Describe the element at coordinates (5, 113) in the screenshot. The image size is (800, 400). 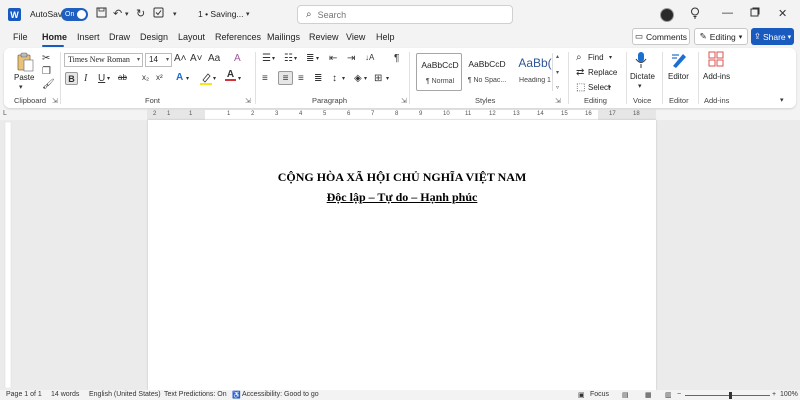
I see `tab-selector-icon: L` at that location.